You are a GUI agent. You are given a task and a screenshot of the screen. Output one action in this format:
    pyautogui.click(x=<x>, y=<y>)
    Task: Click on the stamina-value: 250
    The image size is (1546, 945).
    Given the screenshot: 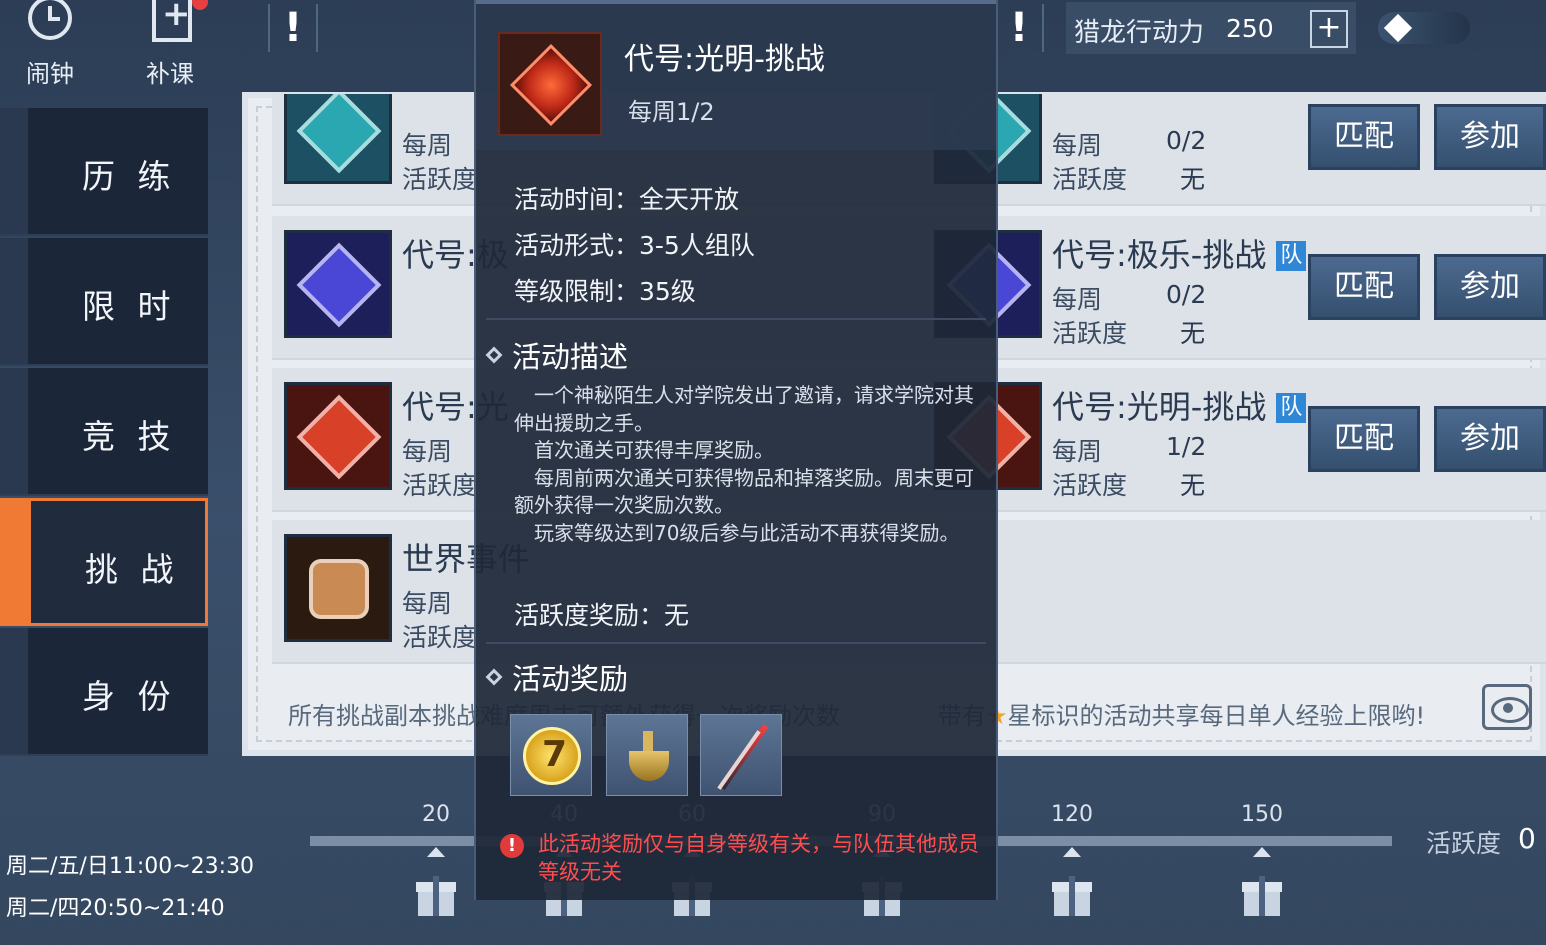 What is the action you would take?
    pyautogui.click(x=1250, y=28)
    